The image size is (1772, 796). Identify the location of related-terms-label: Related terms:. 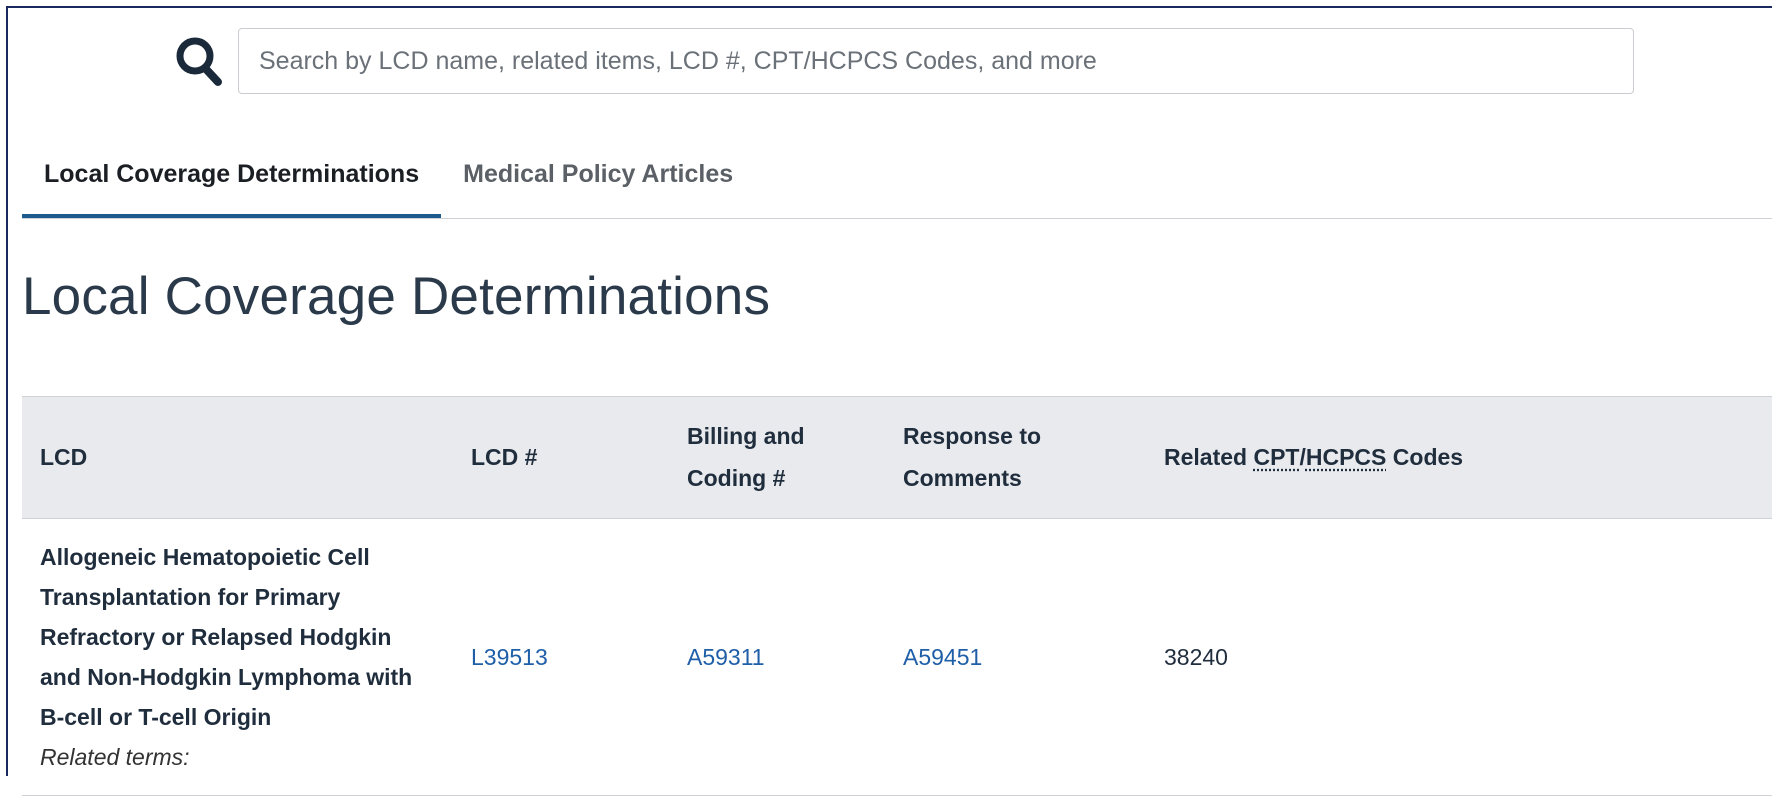
(115, 756).